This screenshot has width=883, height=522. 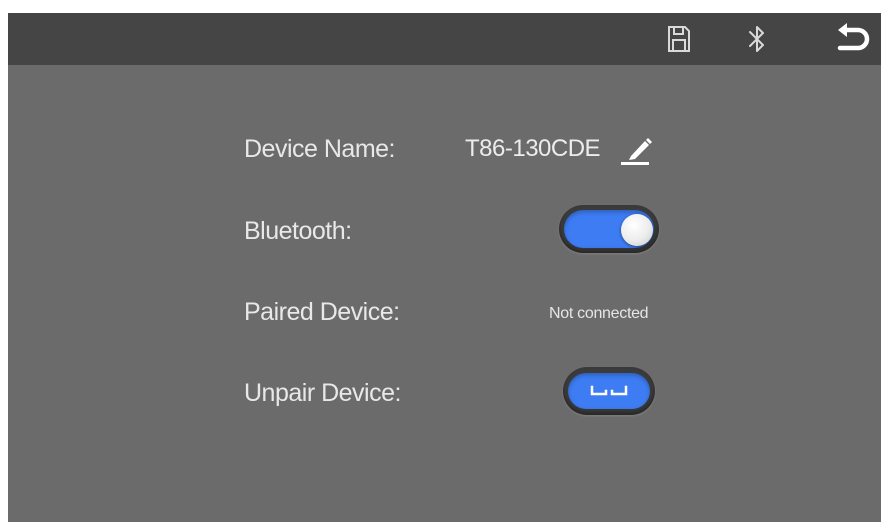 I want to click on back-arrow-icon, so click(x=853, y=37).